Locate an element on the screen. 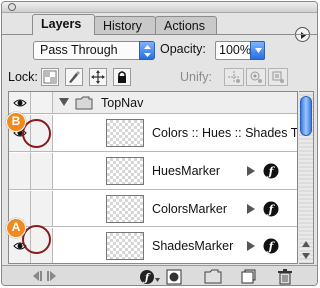  unify-position-icon is located at coordinates (234, 77).